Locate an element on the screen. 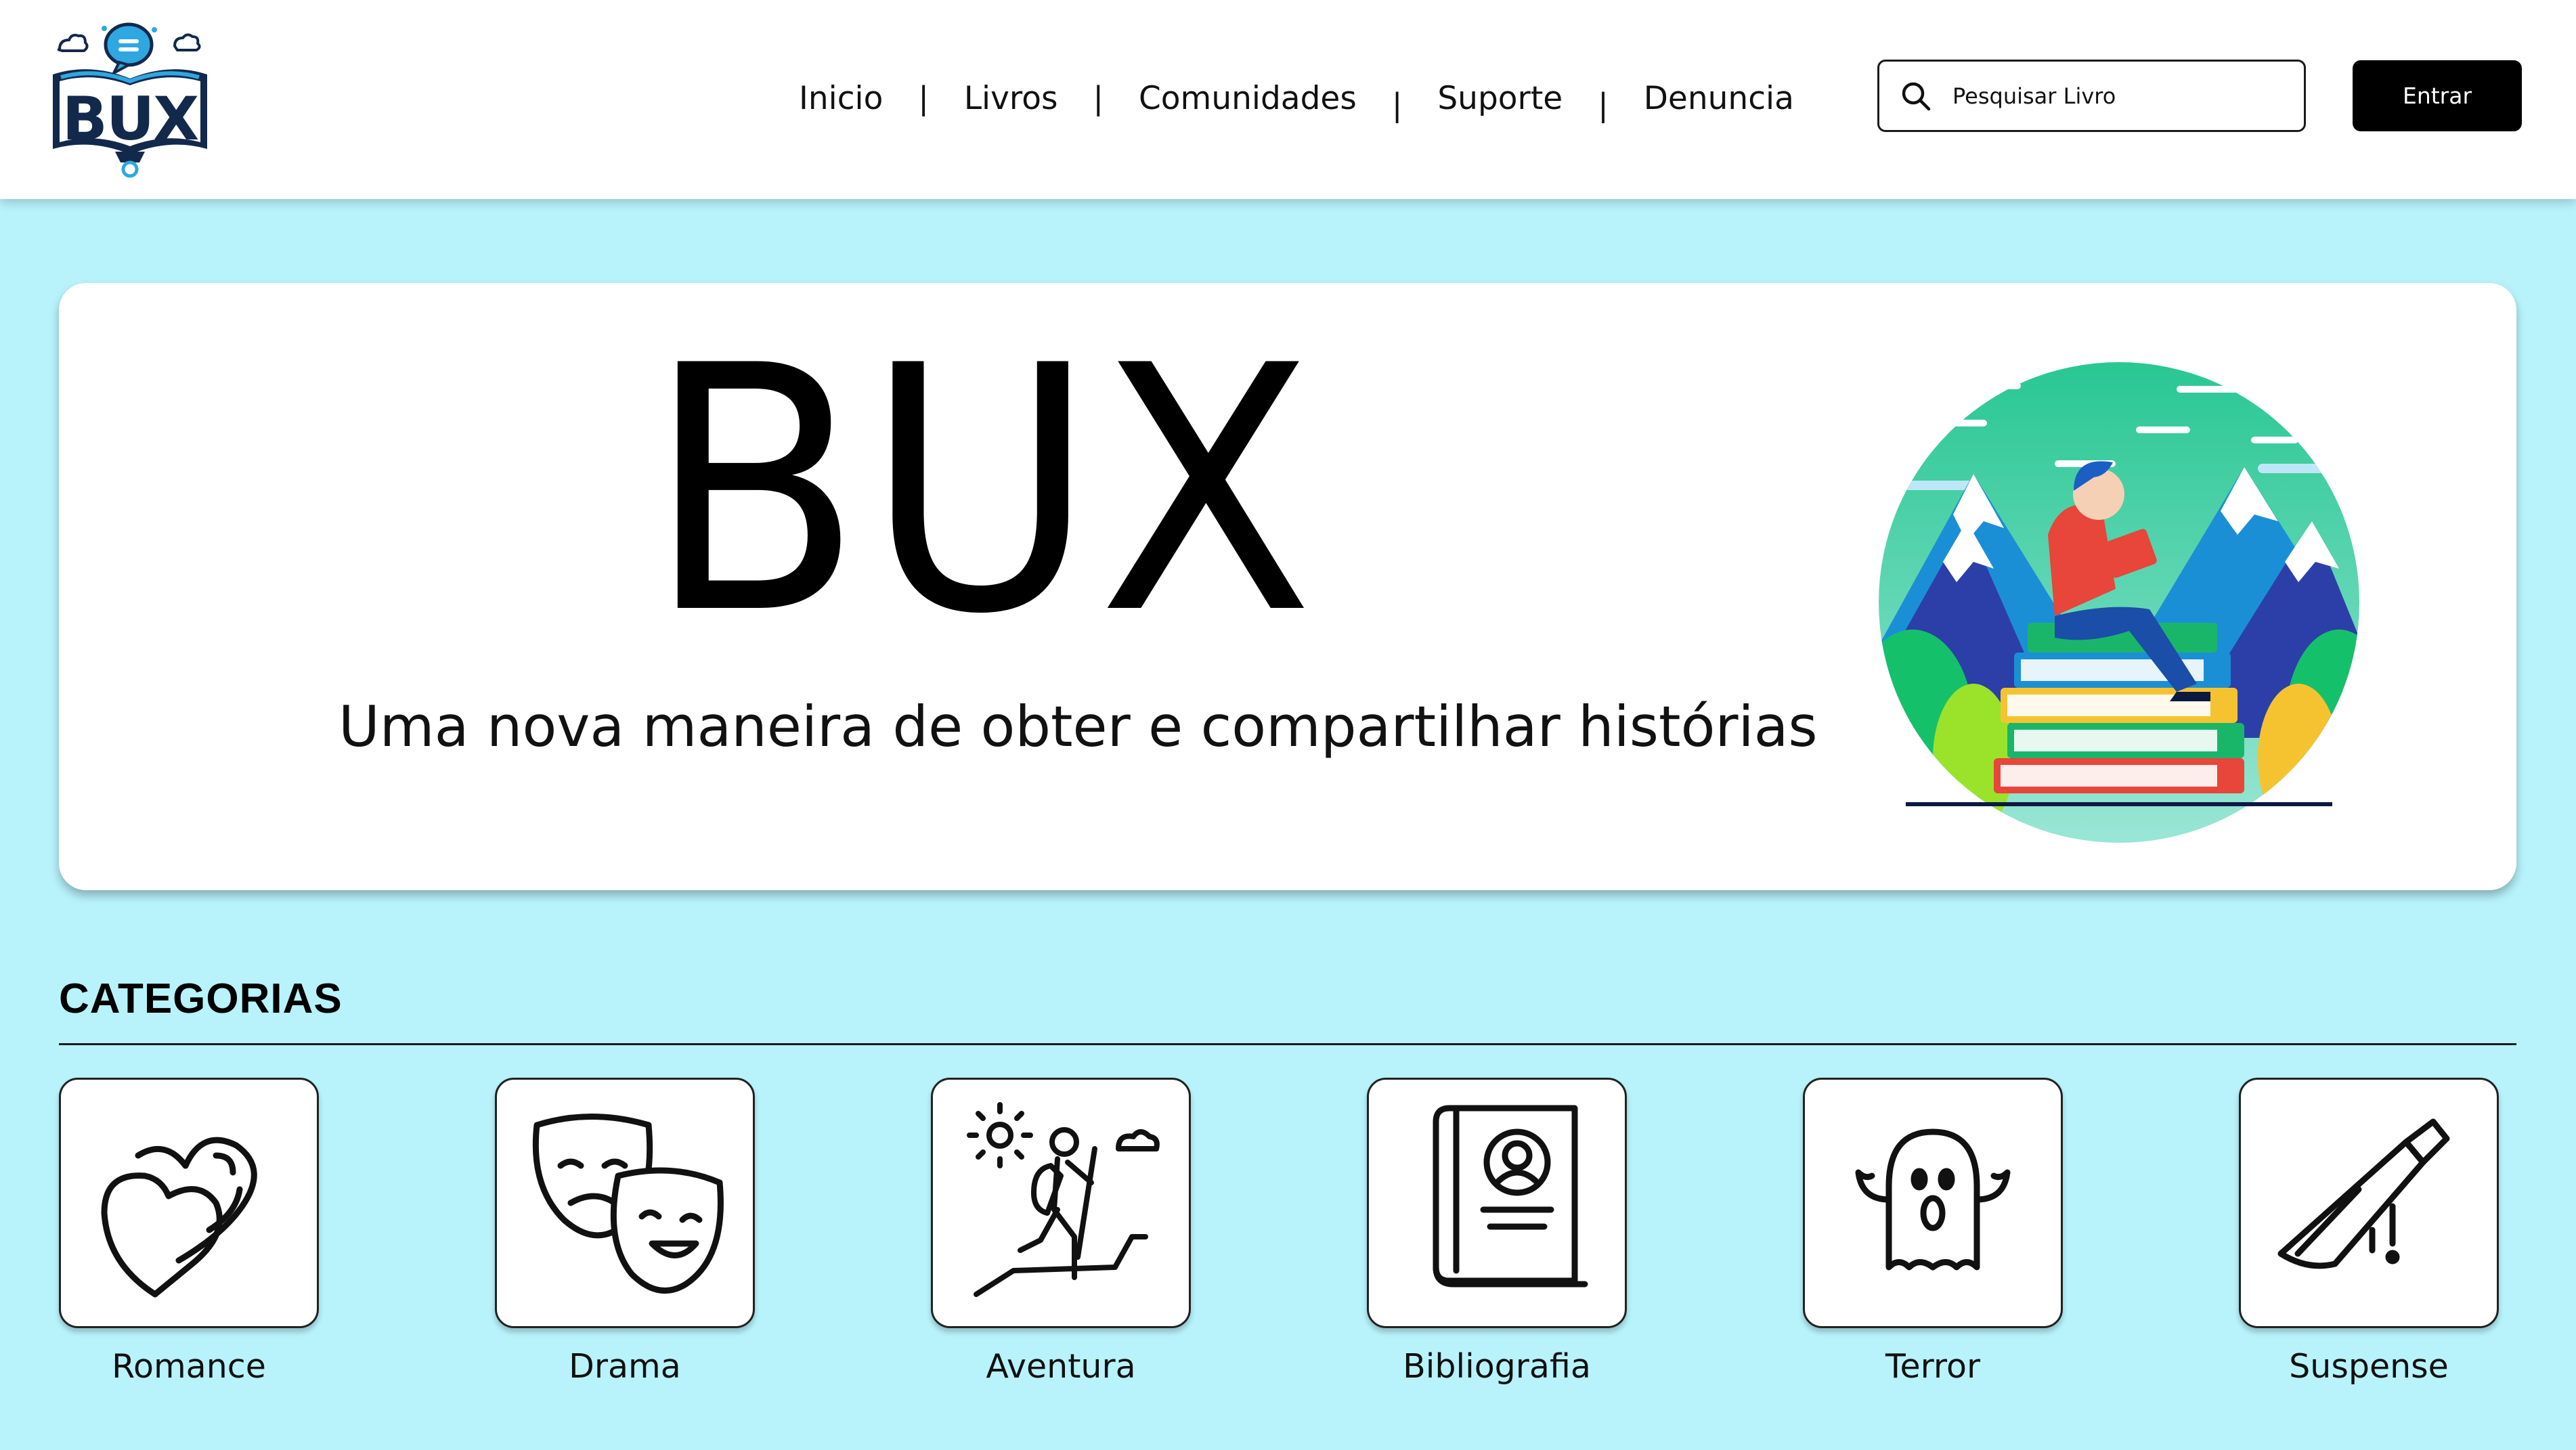 The image size is (2576, 1450). search-box is located at coordinates (2091, 96).